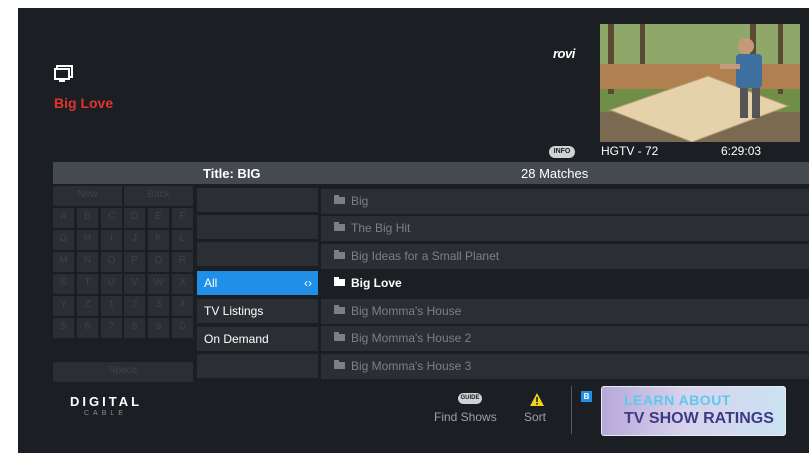 This screenshot has height=453, width=809. What do you see at coordinates (308, 283) in the screenshot?
I see `left-right-arrows-icon: ‹›` at bounding box center [308, 283].